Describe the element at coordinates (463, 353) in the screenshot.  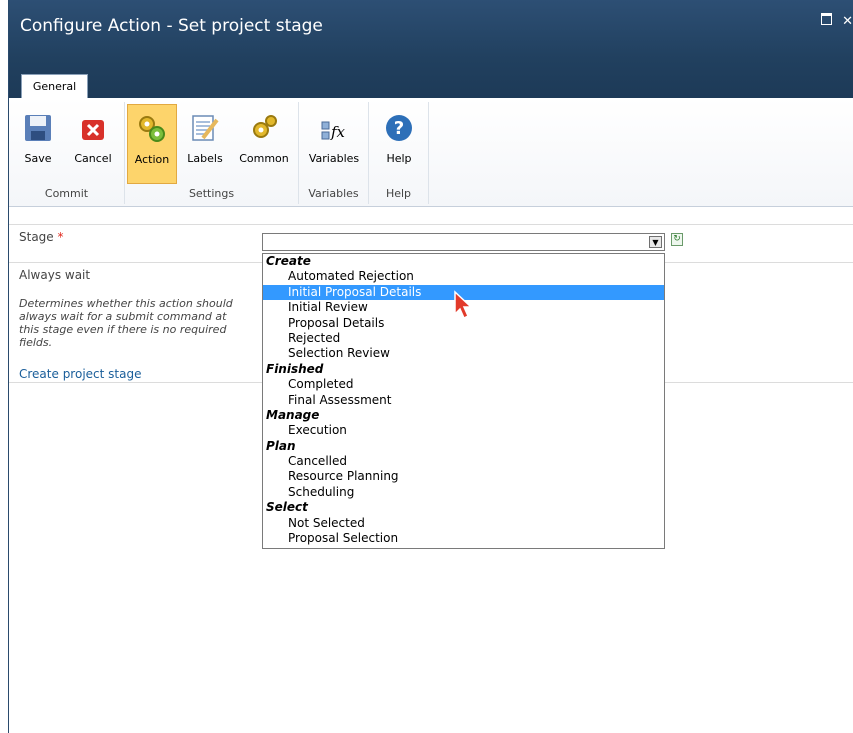
I see `dropdown-option: Selection Review` at that location.